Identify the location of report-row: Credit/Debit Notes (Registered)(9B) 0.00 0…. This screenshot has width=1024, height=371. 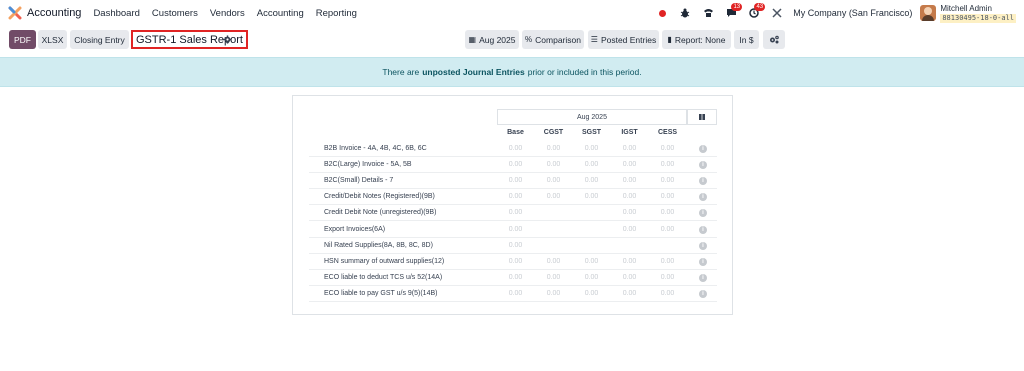
(513, 197).